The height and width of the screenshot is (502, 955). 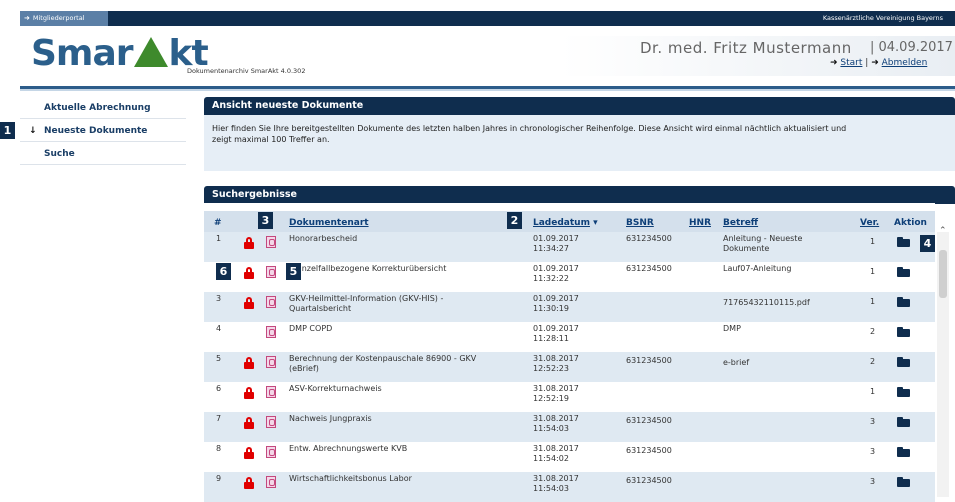 What do you see at coordinates (218, 223) in the screenshot?
I see `column-header-number: #` at bounding box center [218, 223].